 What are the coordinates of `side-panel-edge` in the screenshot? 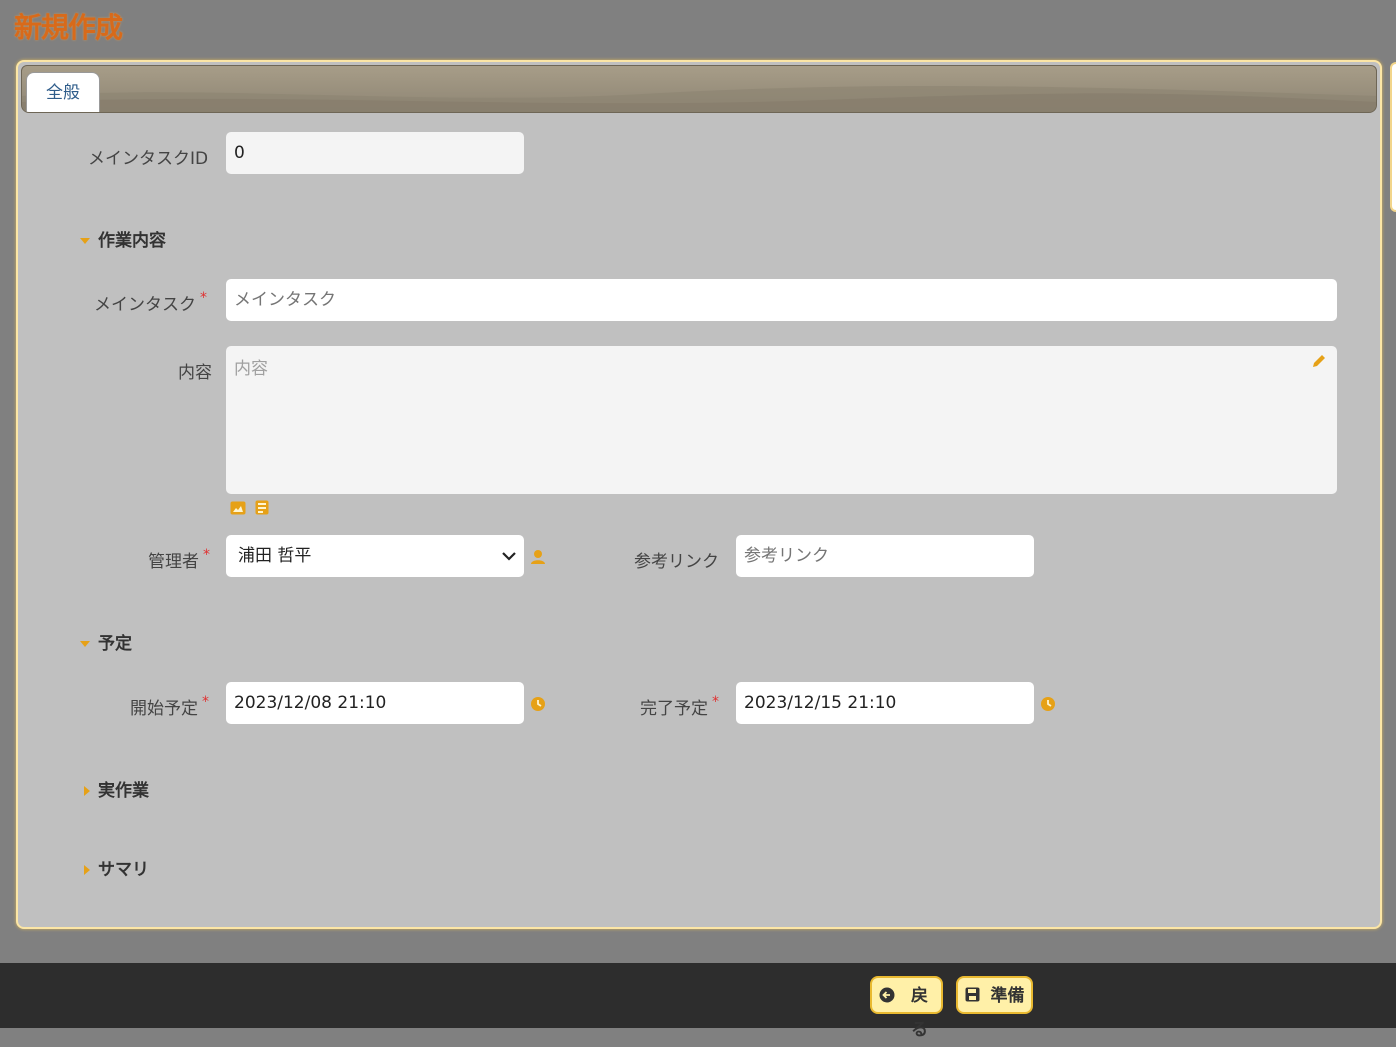 It's located at (1393, 137).